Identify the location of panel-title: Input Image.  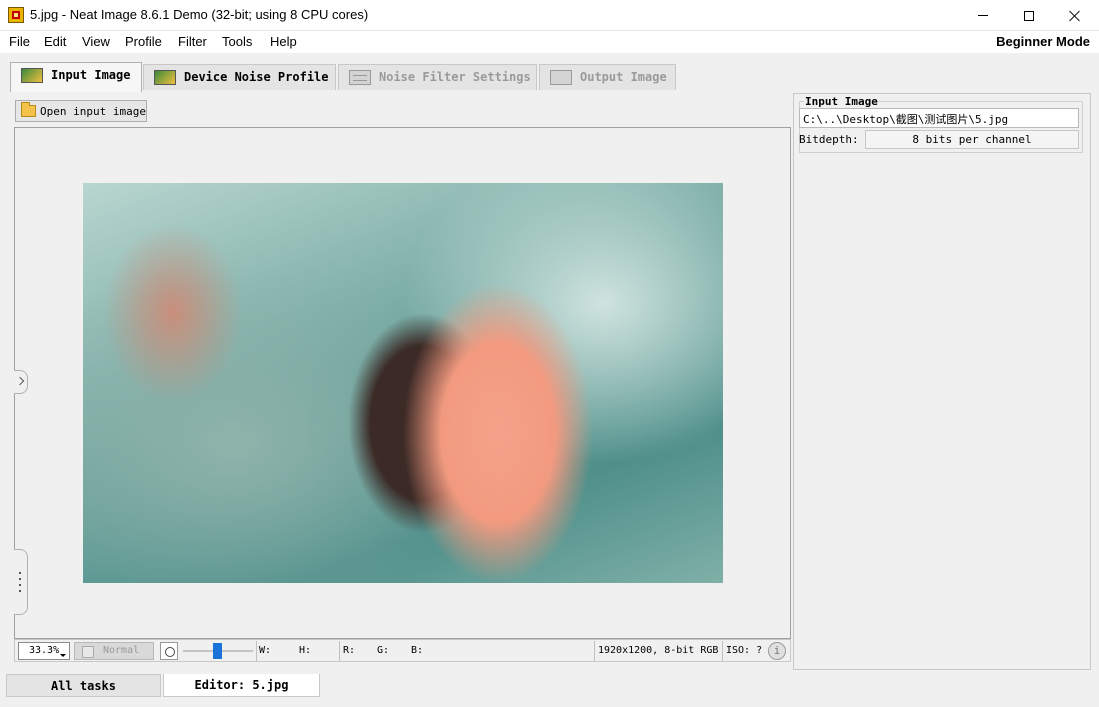
(841, 101).